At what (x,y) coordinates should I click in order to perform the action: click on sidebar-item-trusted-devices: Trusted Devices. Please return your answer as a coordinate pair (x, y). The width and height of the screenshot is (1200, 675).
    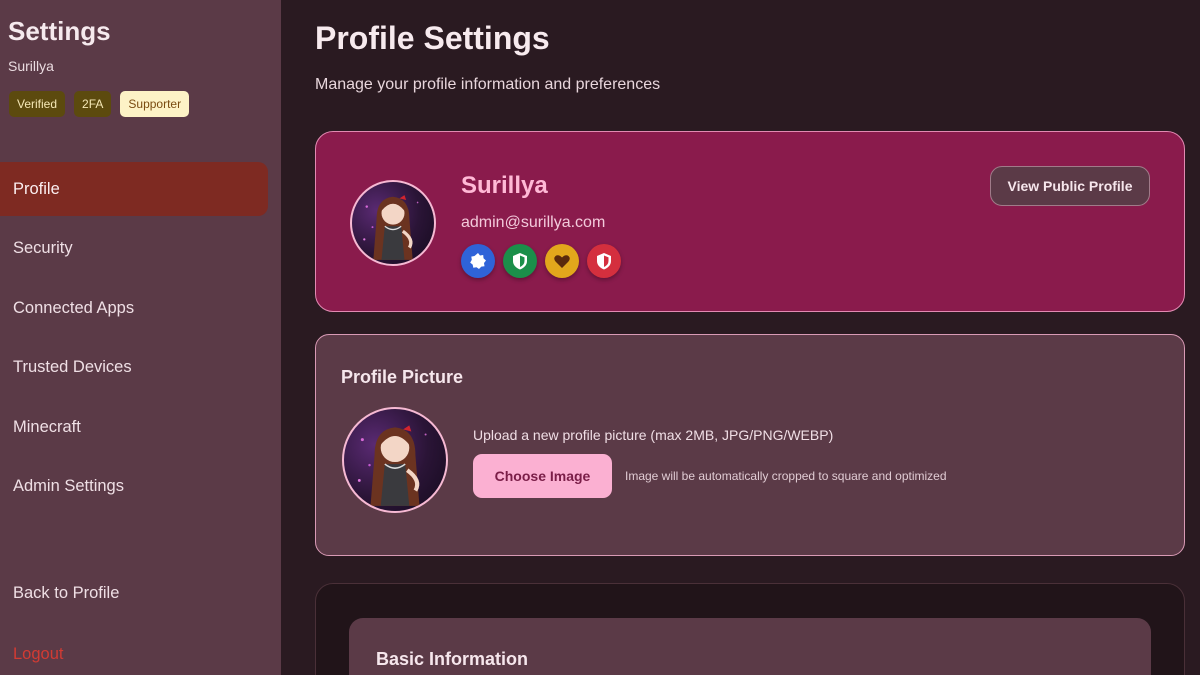
    Looking at the image, I should click on (134, 367).